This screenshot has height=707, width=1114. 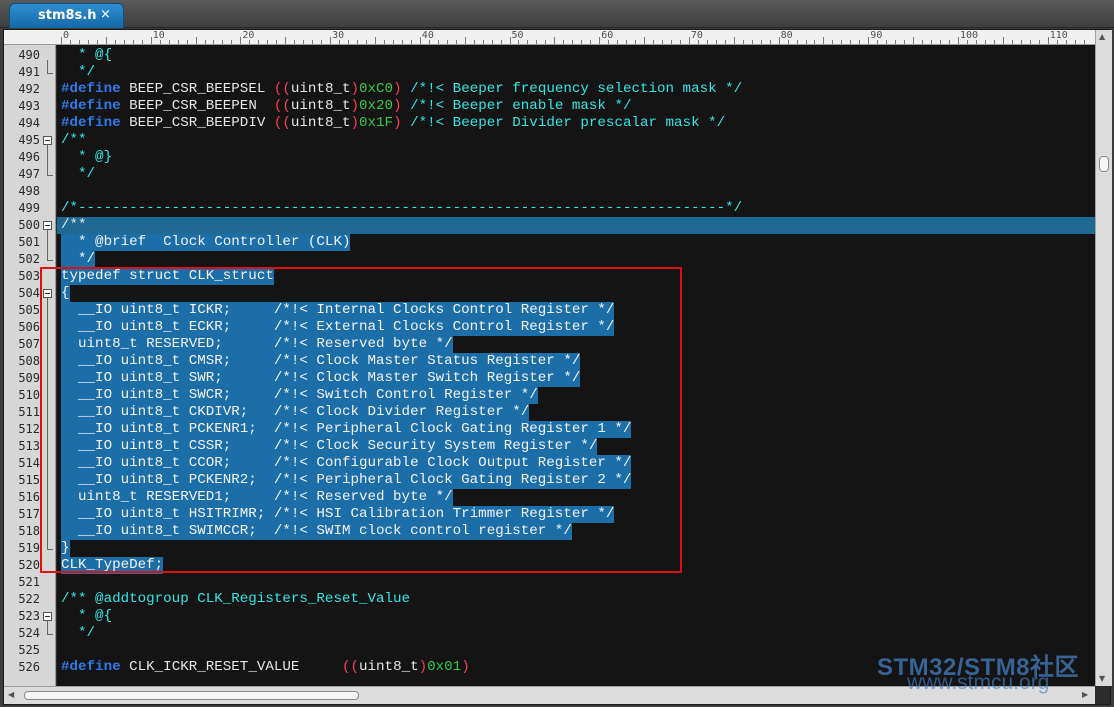 I want to click on gutter-row: 501, so click(x=30, y=242).